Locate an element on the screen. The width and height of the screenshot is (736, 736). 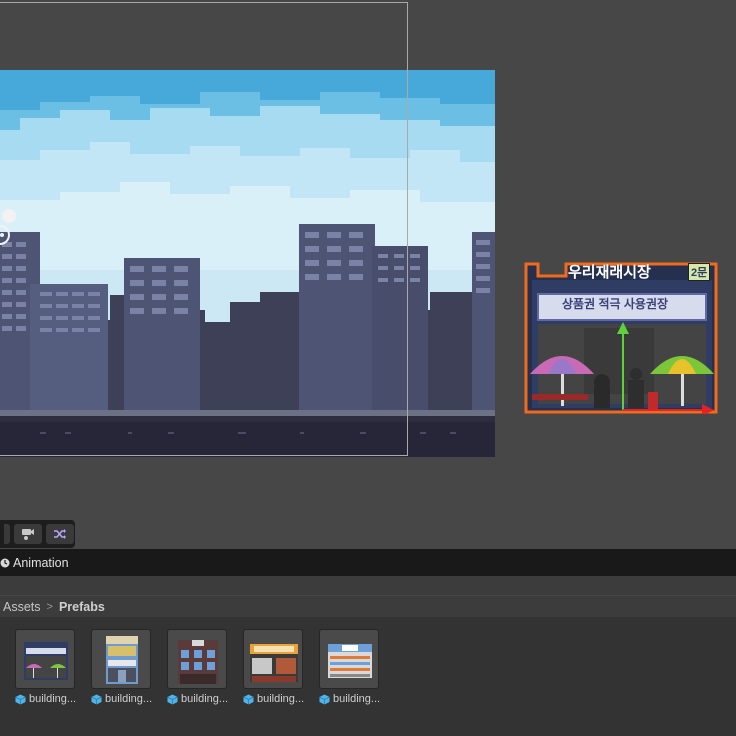
chevron-right-icon: > is located at coordinates (49, 606).